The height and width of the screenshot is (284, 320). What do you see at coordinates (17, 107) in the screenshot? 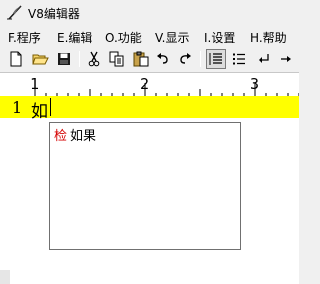
I see `line-number: 1` at bounding box center [17, 107].